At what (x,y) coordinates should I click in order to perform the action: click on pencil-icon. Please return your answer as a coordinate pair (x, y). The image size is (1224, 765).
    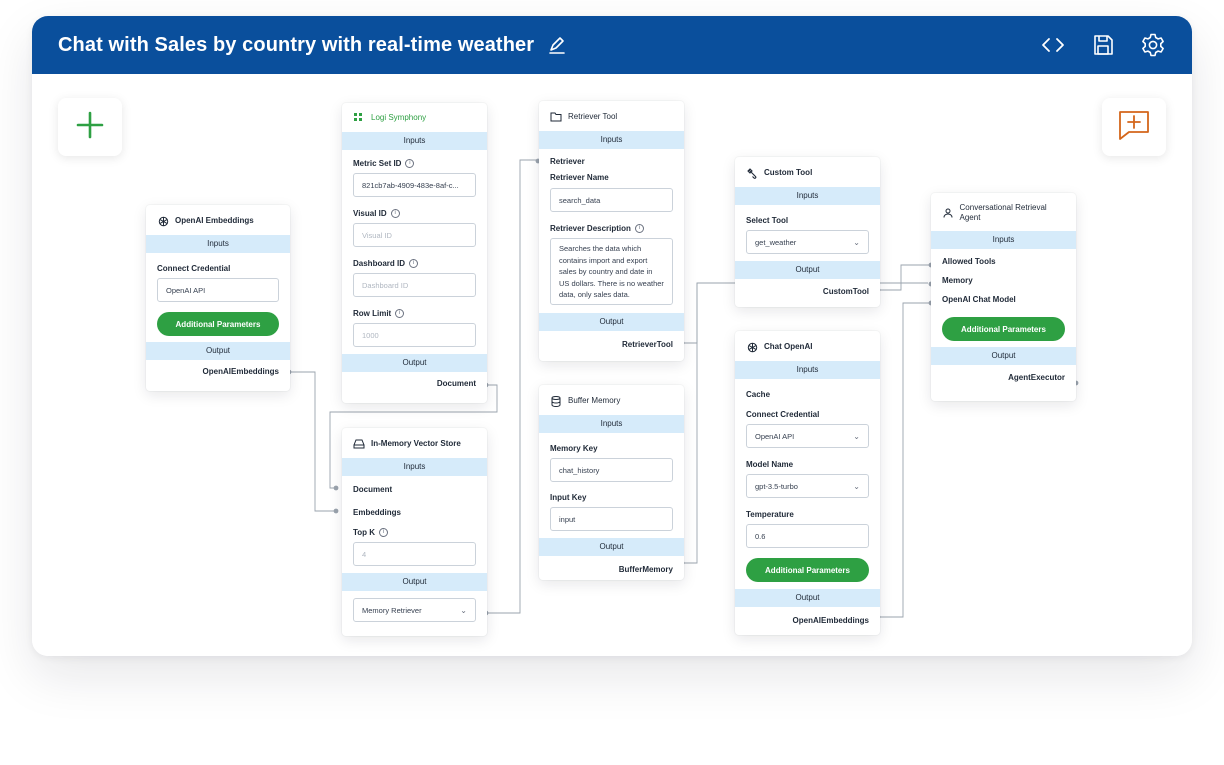
    Looking at the image, I should click on (557, 45).